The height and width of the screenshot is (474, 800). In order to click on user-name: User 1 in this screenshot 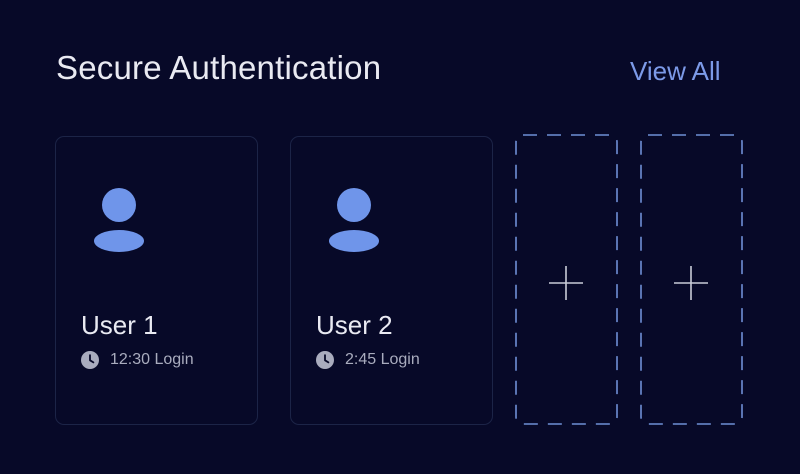, I will do `click(119, 325)`.